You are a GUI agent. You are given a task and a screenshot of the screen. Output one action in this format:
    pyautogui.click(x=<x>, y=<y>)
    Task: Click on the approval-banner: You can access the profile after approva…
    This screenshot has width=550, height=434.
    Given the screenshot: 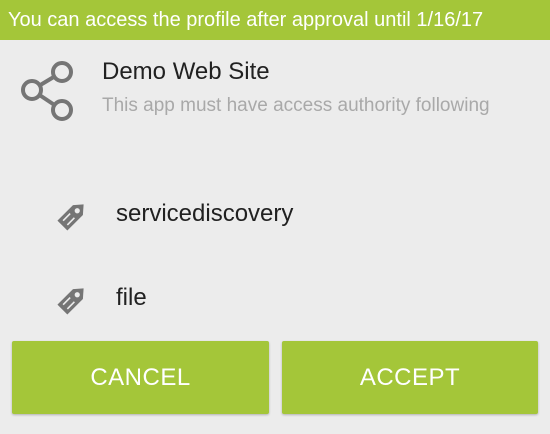 What is the action you would take?
    pyautogui.click(x=275, y=20)
    